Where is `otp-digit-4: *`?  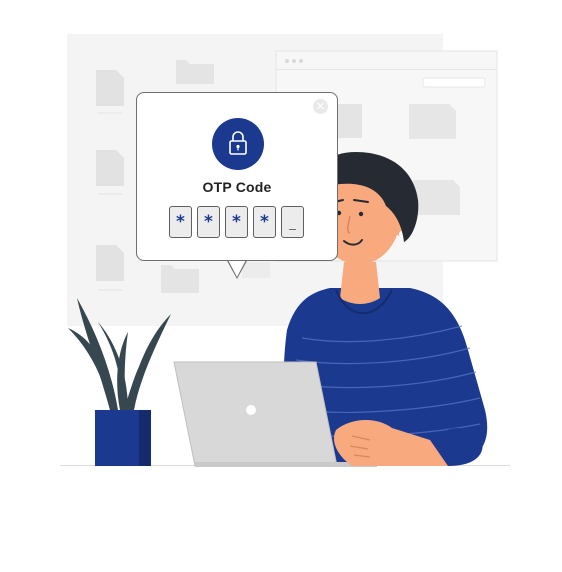 otp-digit-4: * is located at coordinates (264, 222).